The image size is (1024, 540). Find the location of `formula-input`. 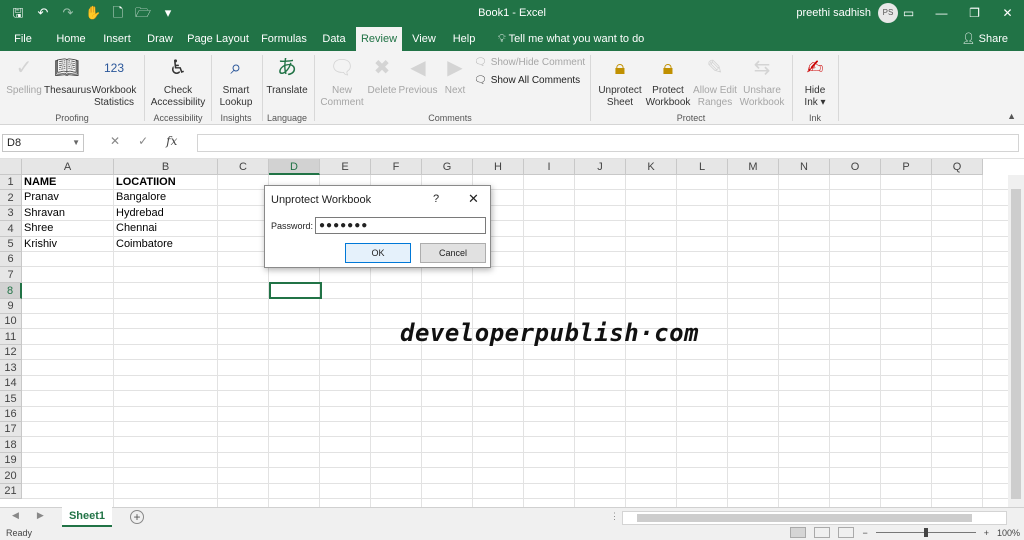

formula-input is located at coordinates (608, 143).